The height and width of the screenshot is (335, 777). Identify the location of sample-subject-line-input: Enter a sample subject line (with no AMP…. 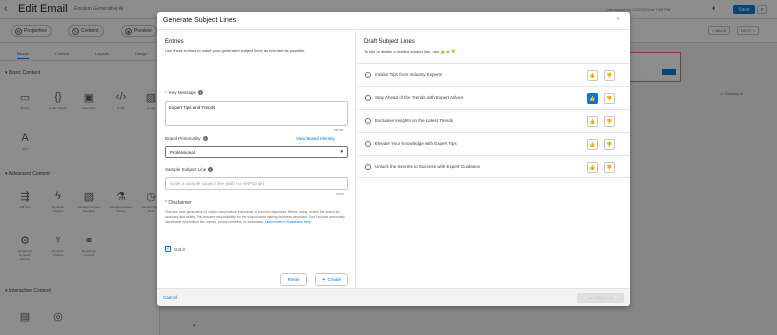
(256, 183).